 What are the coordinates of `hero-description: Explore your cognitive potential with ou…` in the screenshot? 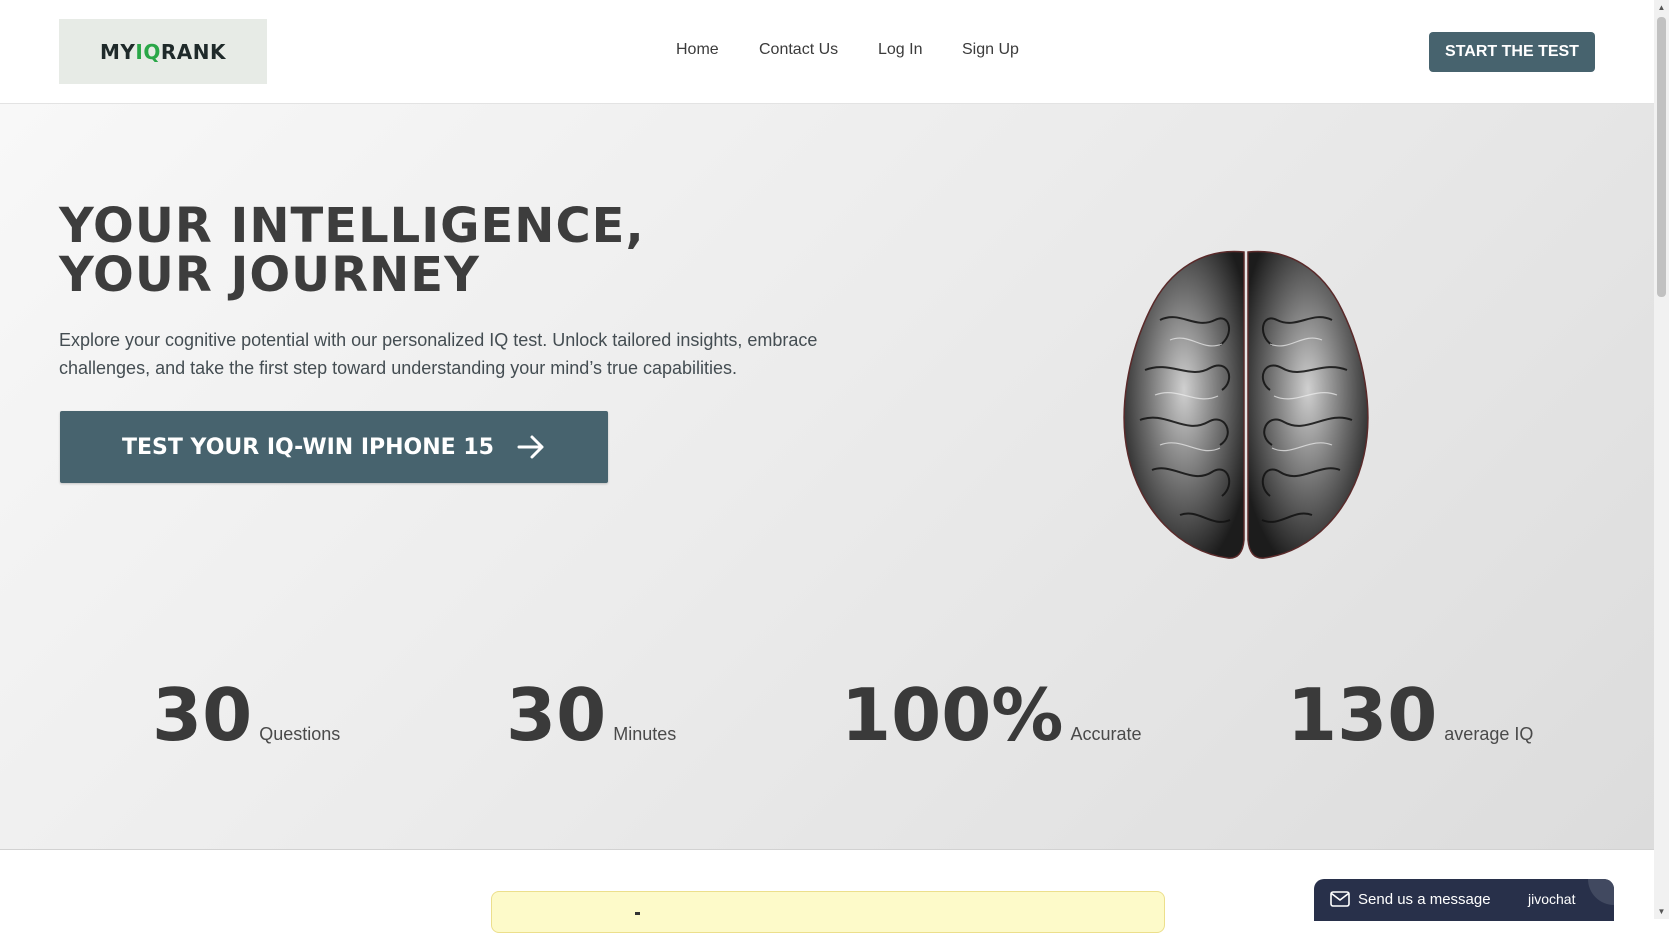 It's located at (438, 354).